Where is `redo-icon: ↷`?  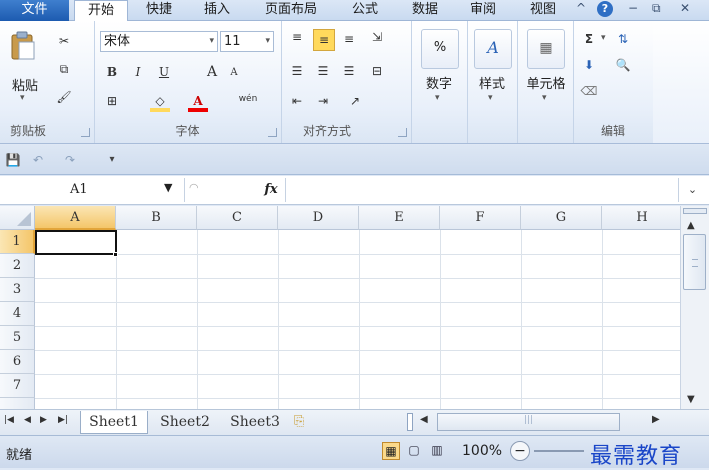 redo-icon: ↷ is located at coordinates (70, 160).